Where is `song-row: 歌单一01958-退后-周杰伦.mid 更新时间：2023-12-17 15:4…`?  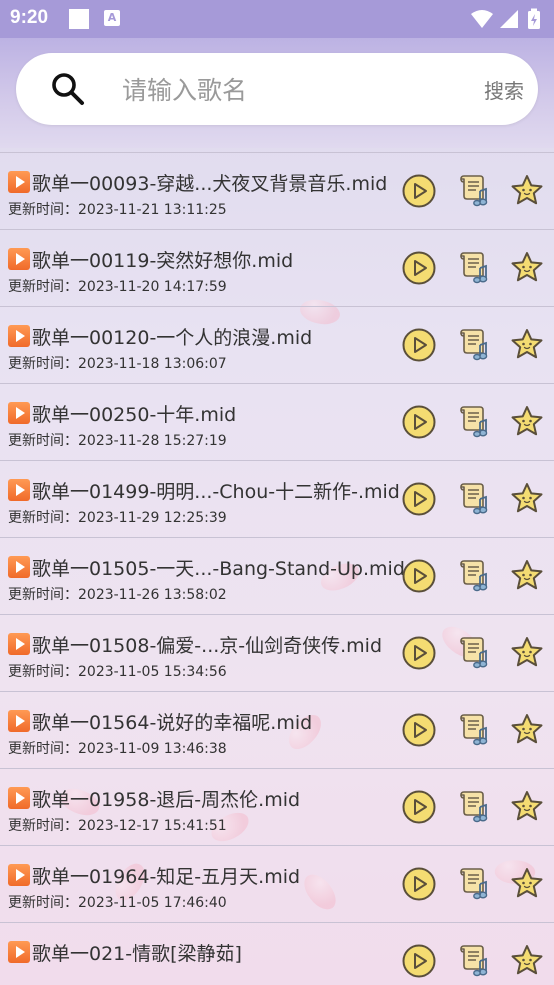 song-row: 歌单一01958-退后-周杰伦.mid 更新时间：2023-12-17 15:4… is located at coordinates (277, 807).